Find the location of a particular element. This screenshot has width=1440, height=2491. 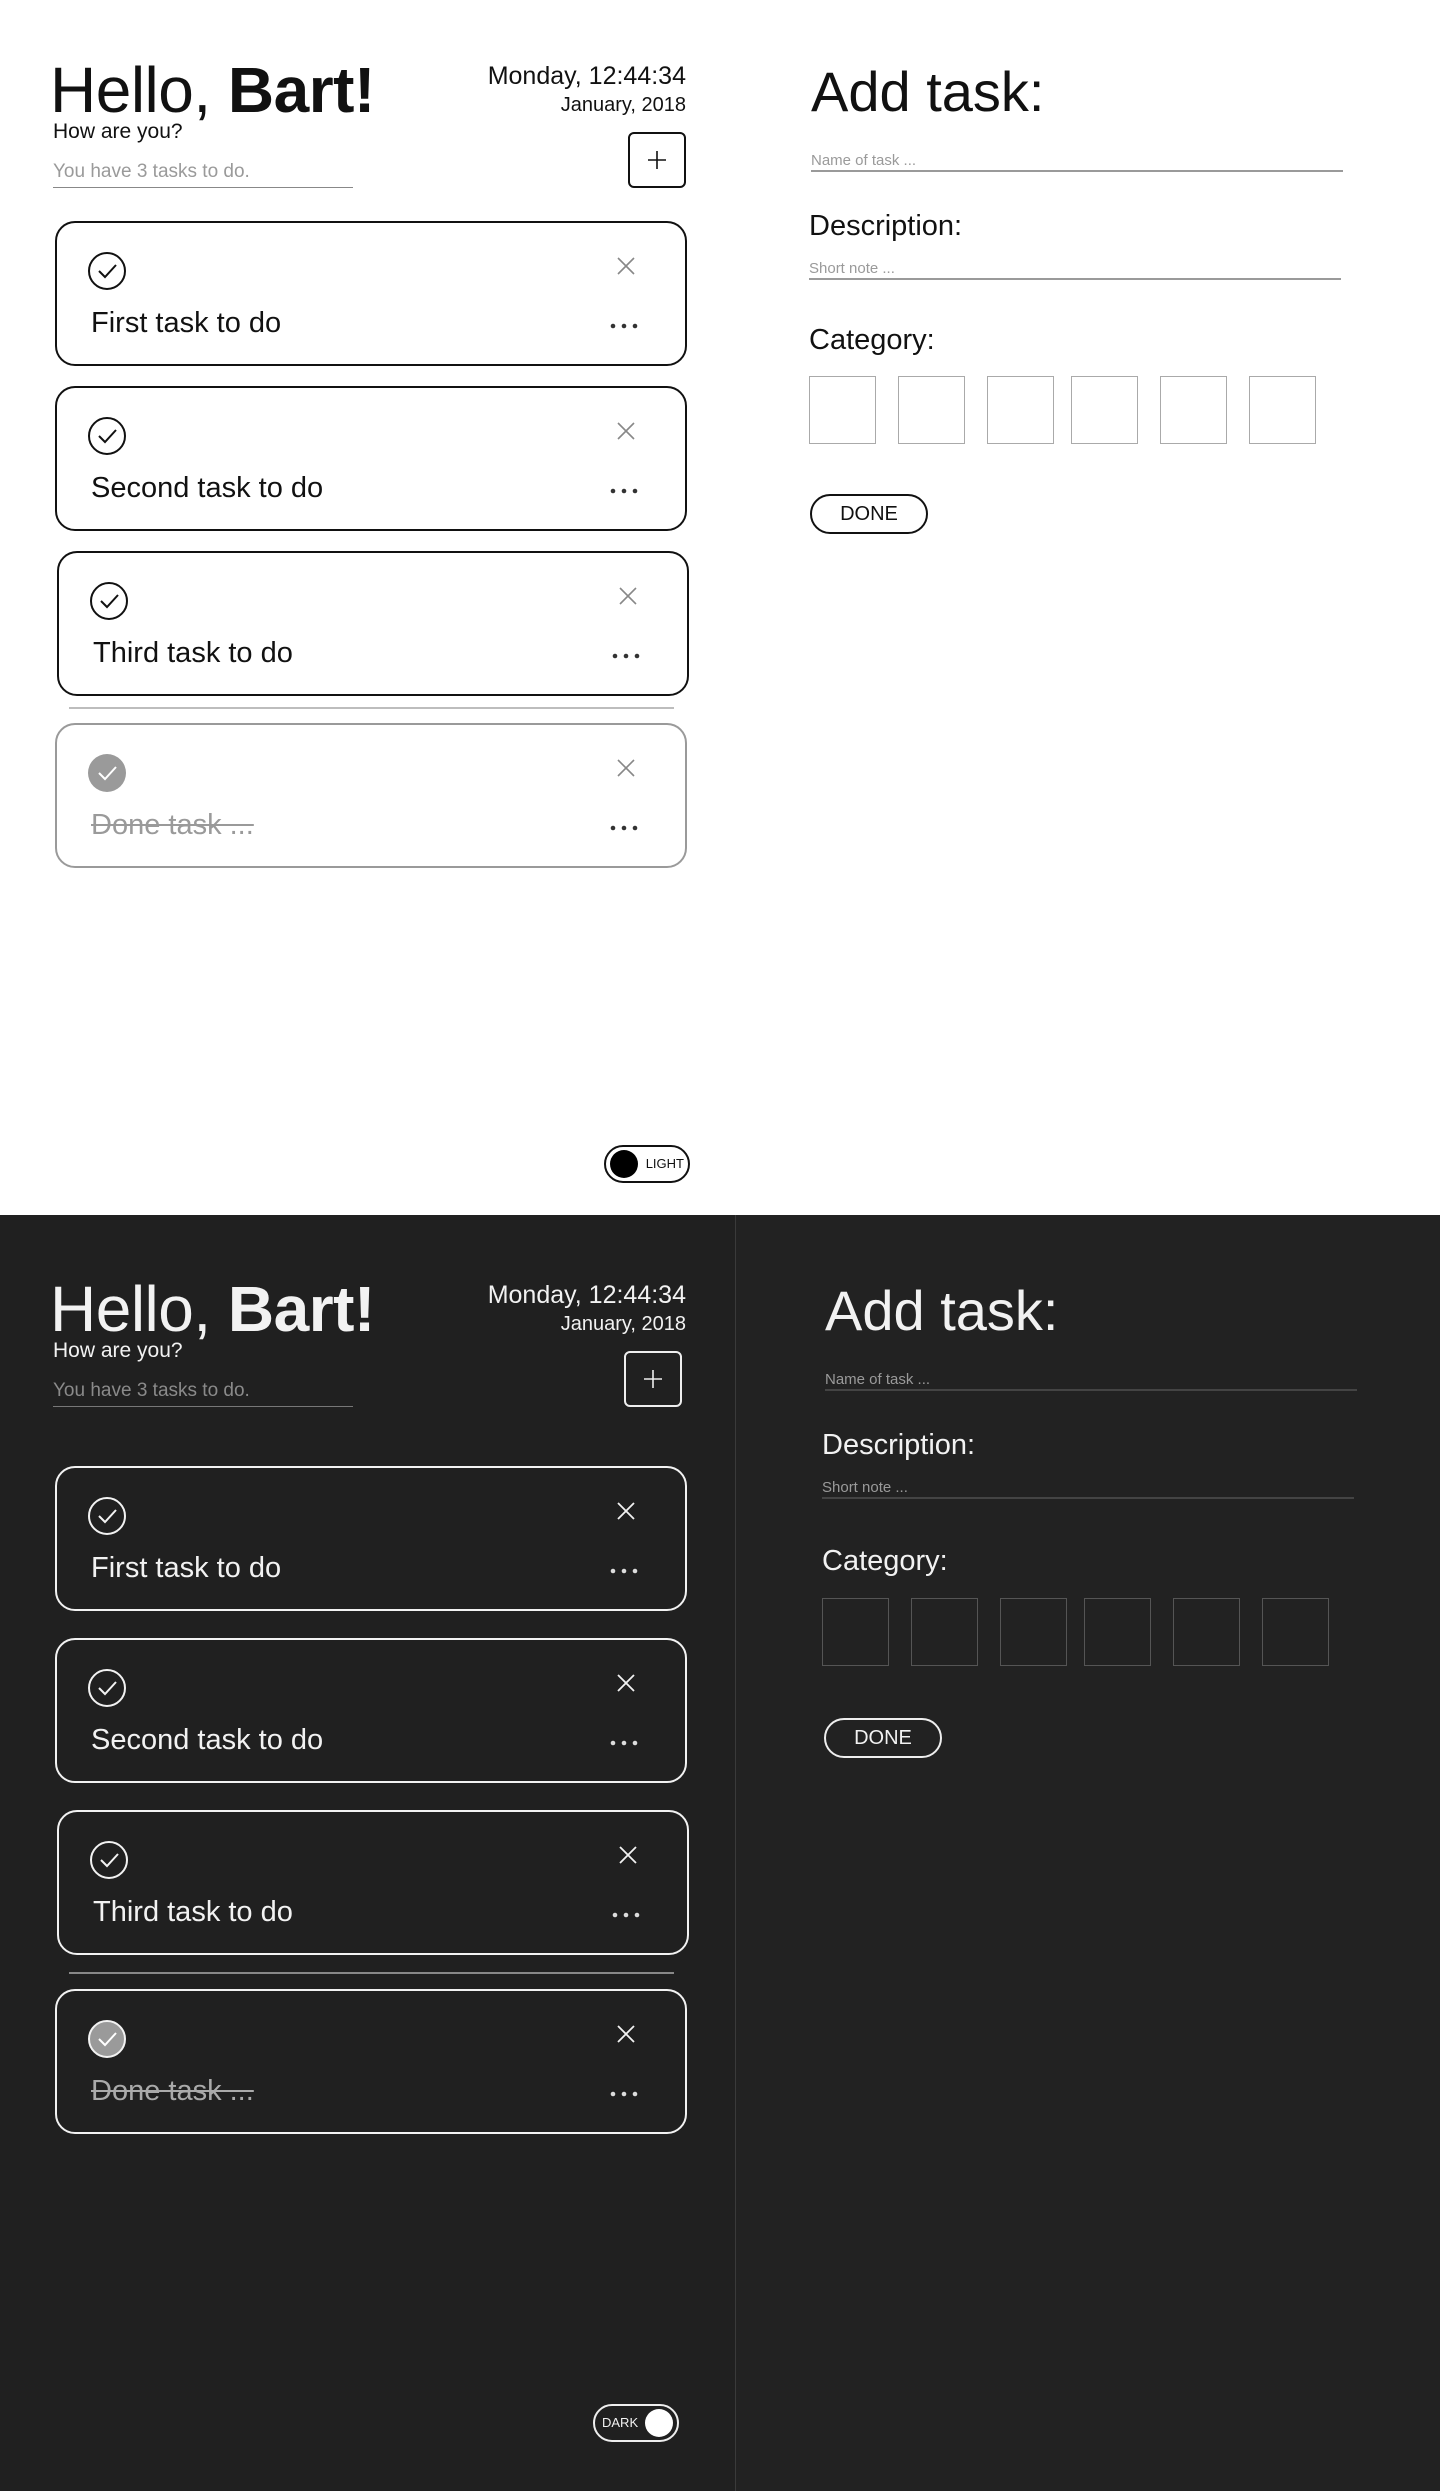

toggle-label: DARK is located at coordinates (620, 2422).